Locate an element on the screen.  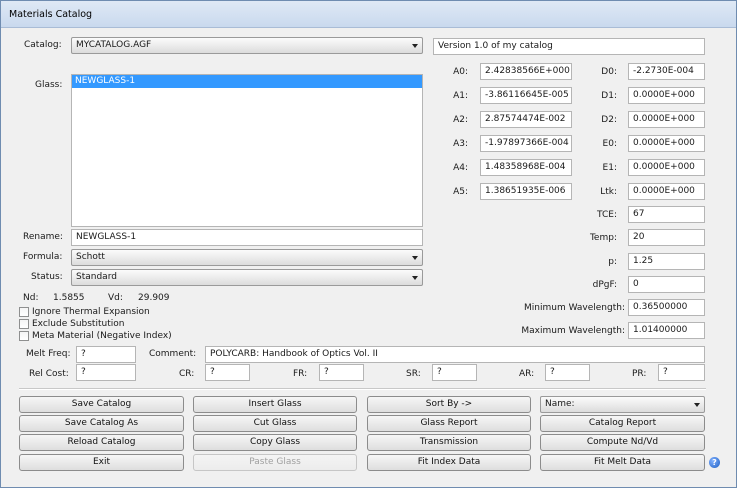
title-bar: Materials Catalog is located at coordinates (368, 14).